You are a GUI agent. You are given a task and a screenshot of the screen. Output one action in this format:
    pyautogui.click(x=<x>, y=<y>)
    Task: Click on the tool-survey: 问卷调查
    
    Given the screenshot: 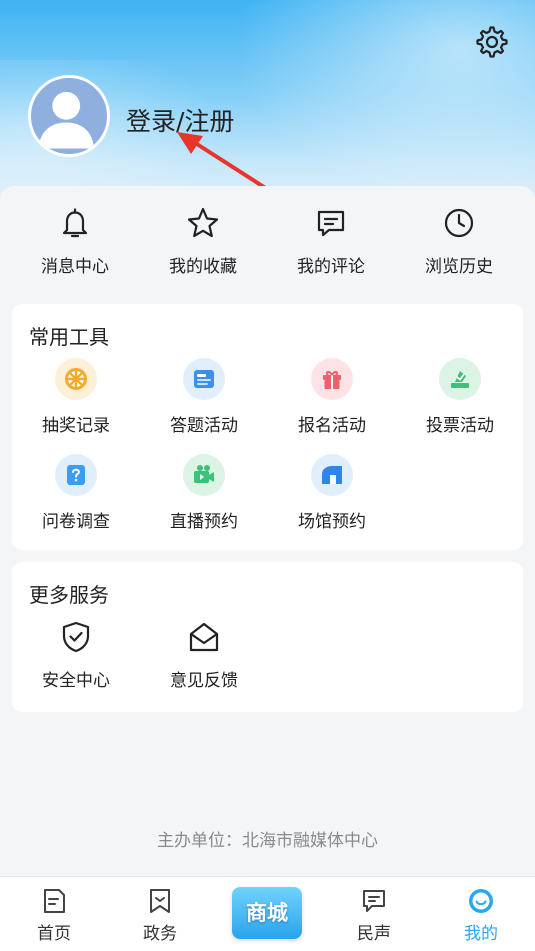 What is the action you would take?
    pyautogui.click(x=76, y=493)
    